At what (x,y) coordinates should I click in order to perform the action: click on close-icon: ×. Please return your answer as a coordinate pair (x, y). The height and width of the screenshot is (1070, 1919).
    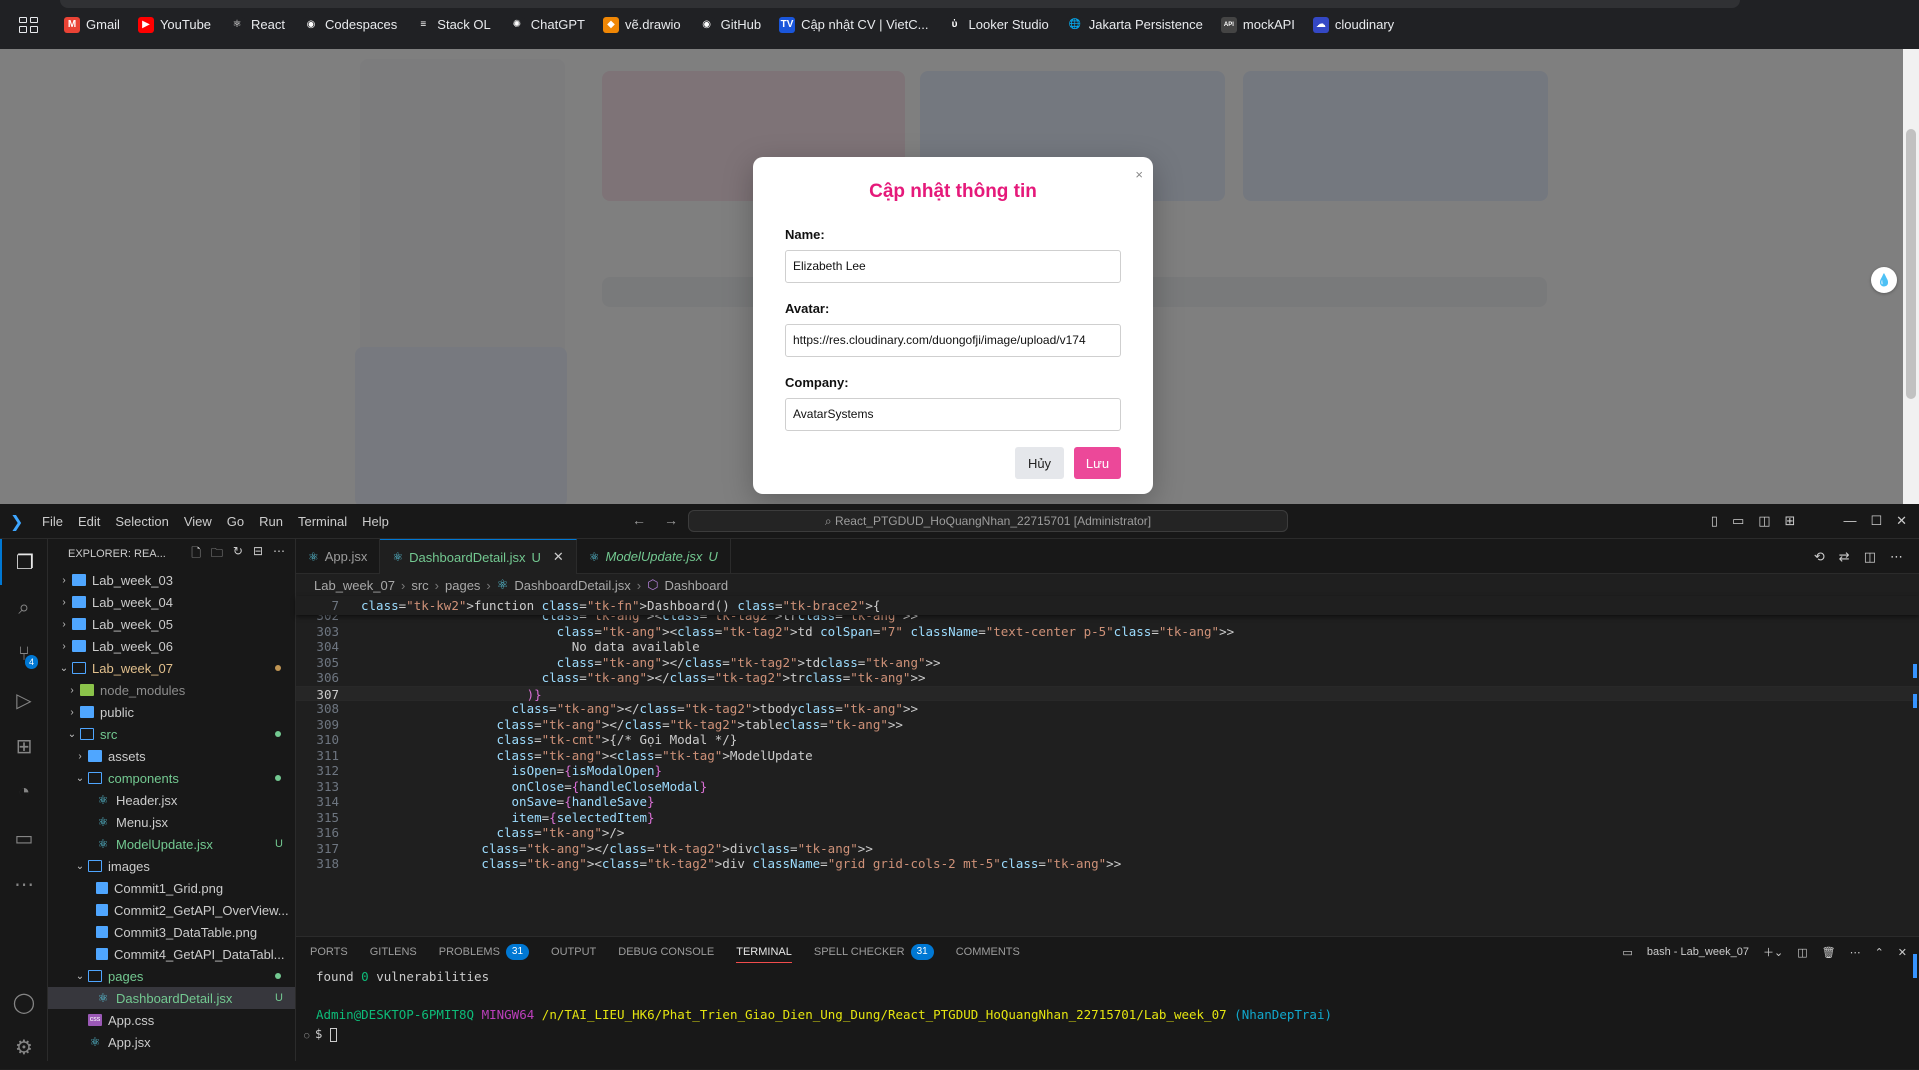
    Looking at the image, I should click on (1139, 174).